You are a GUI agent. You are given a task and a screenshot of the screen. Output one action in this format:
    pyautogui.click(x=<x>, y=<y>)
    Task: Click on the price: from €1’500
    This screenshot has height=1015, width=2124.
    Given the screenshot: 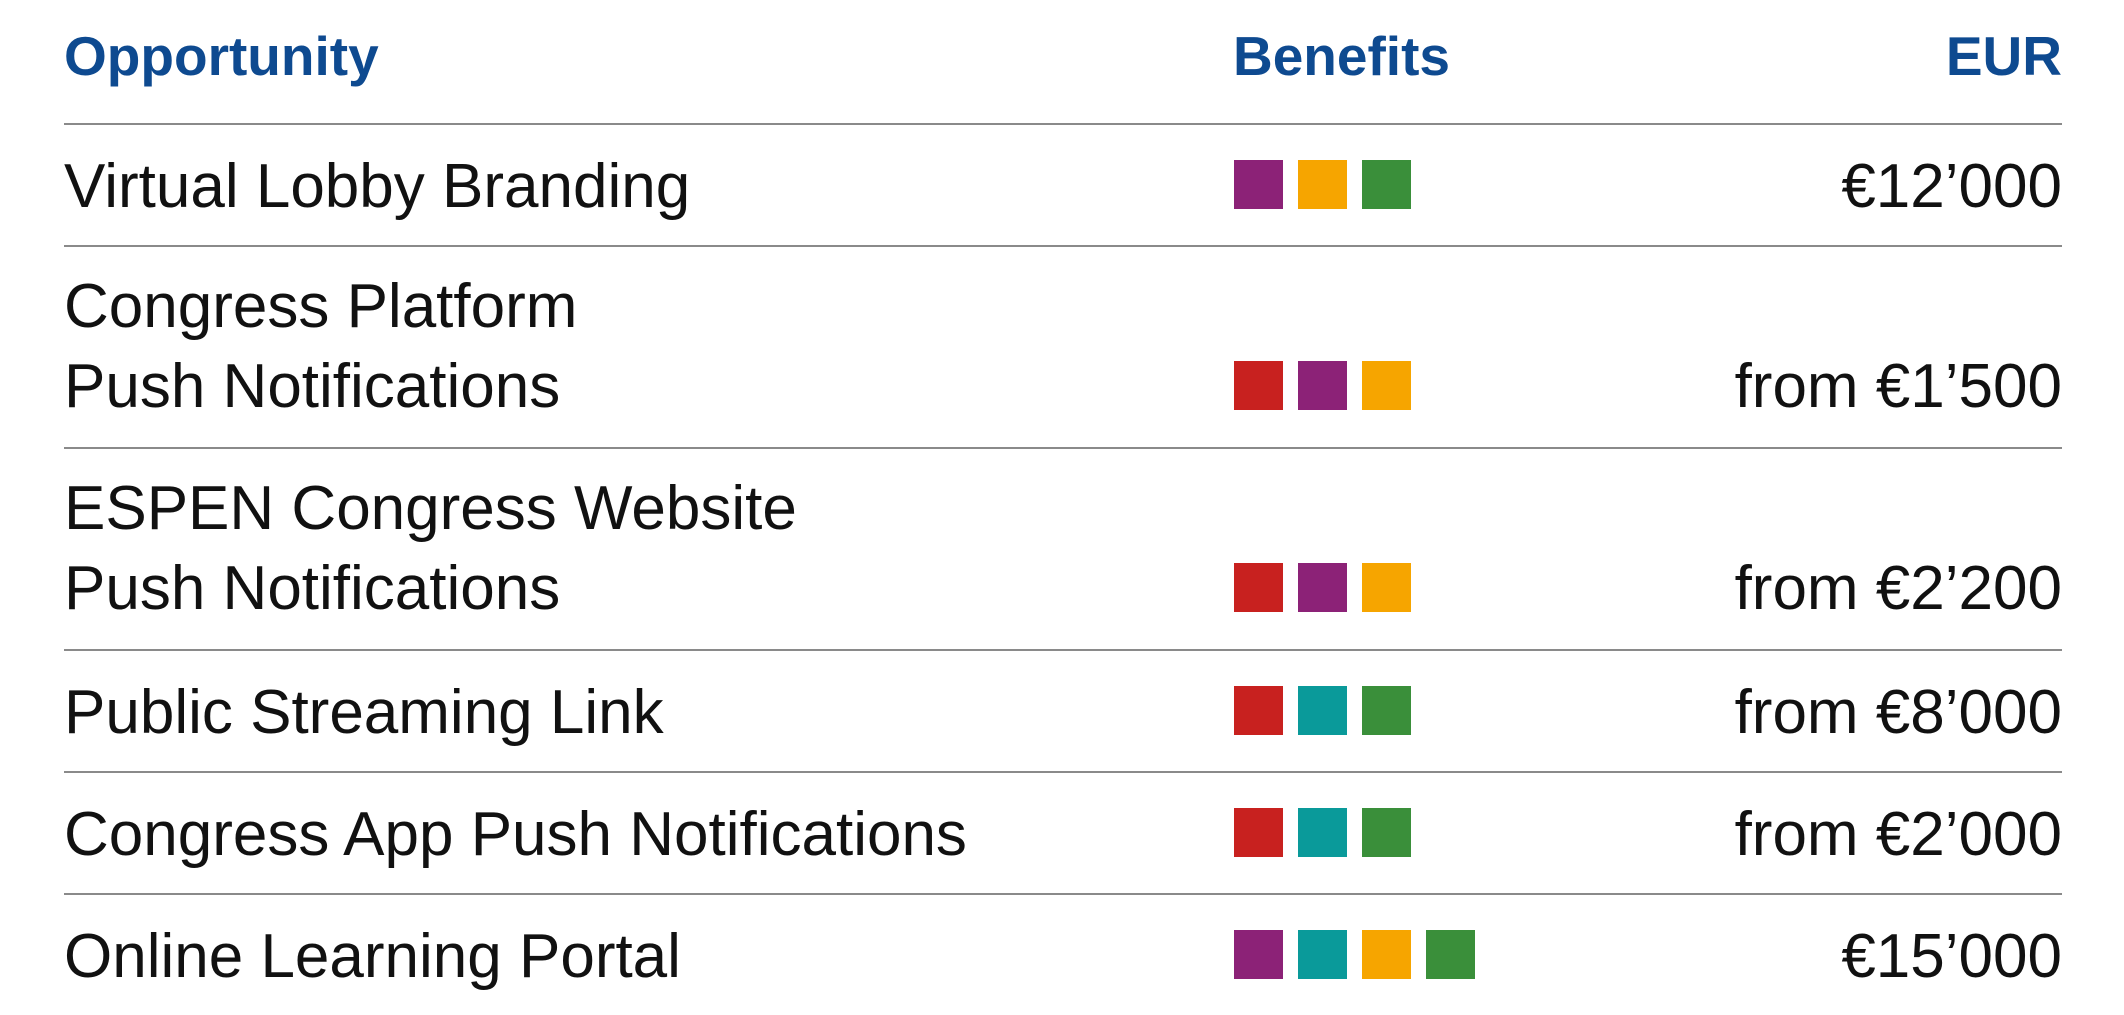 What is the action you would take?
    pyautogui.click(x=1898, y=386)
    